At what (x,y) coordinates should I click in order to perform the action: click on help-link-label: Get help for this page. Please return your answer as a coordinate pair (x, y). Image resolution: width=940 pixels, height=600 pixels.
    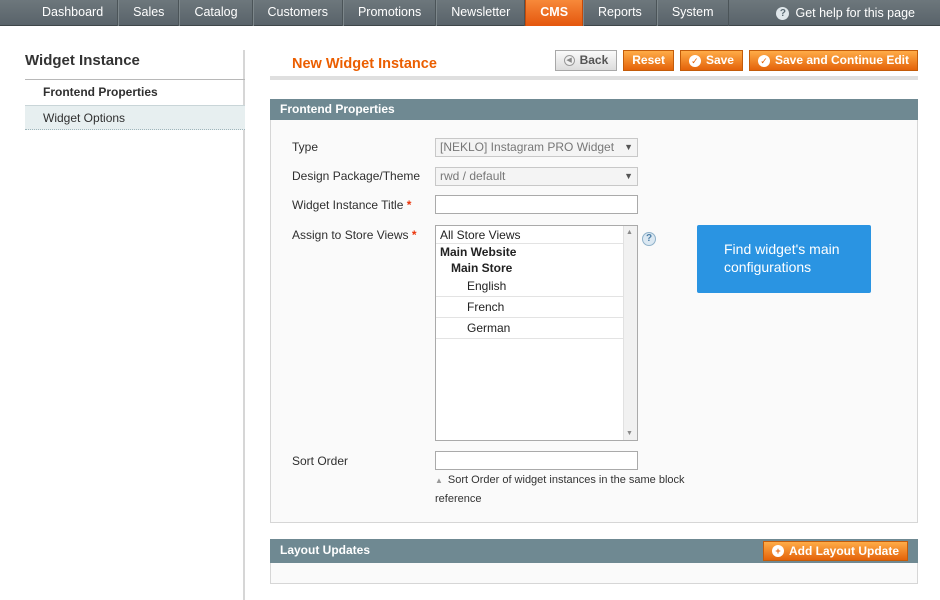
    Looking at the image, I should click on (855, 13).